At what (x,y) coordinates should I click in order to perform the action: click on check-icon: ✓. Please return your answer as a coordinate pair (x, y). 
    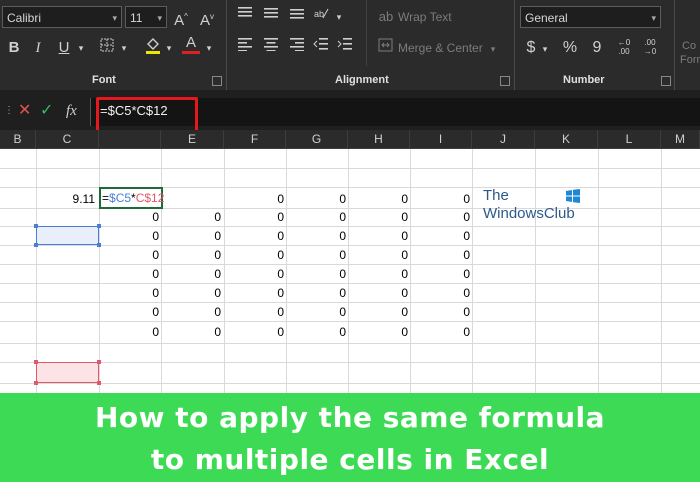
    Looking at the image, I should click on (46, 111).